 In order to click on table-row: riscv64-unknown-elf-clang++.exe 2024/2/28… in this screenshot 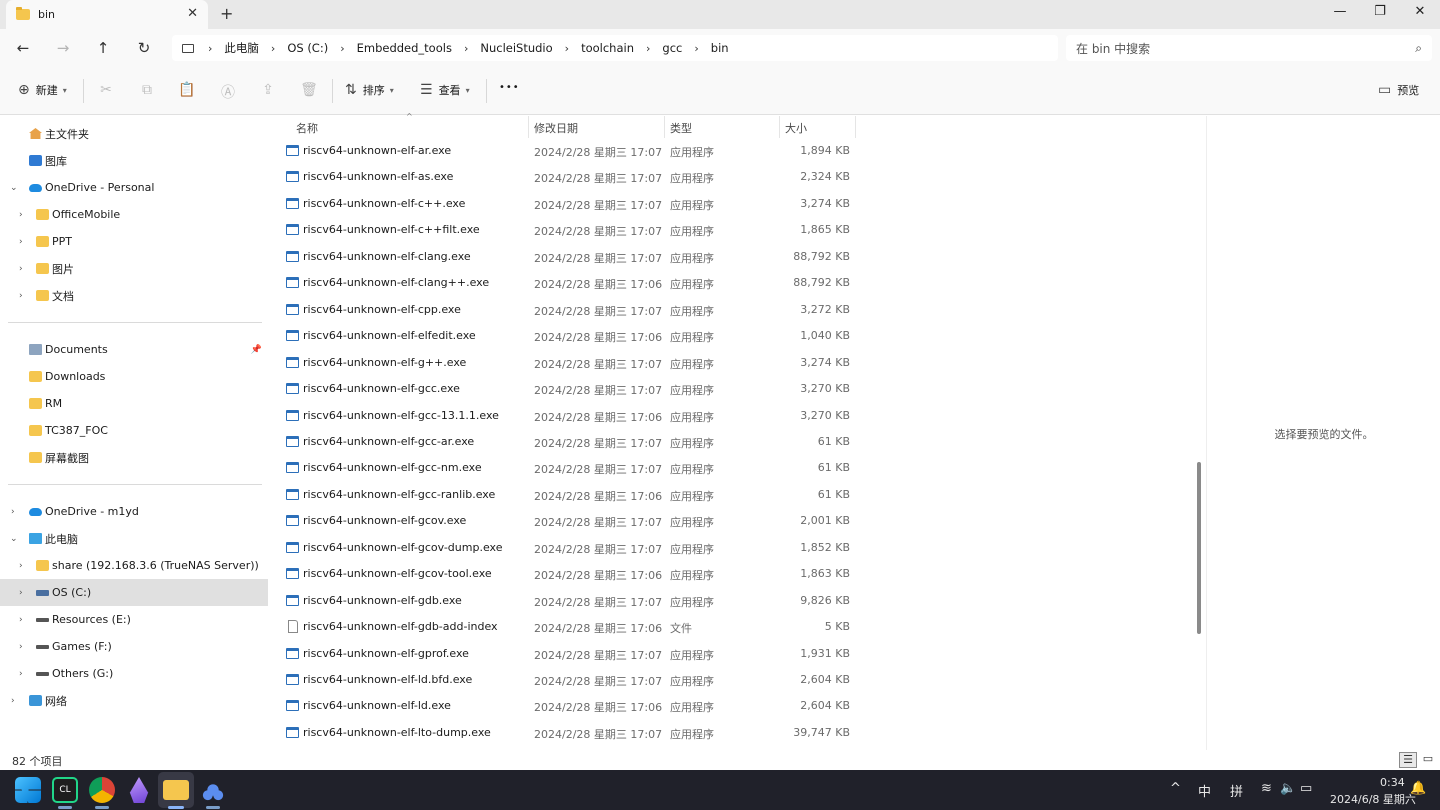, I will do `click(730, 283)`.